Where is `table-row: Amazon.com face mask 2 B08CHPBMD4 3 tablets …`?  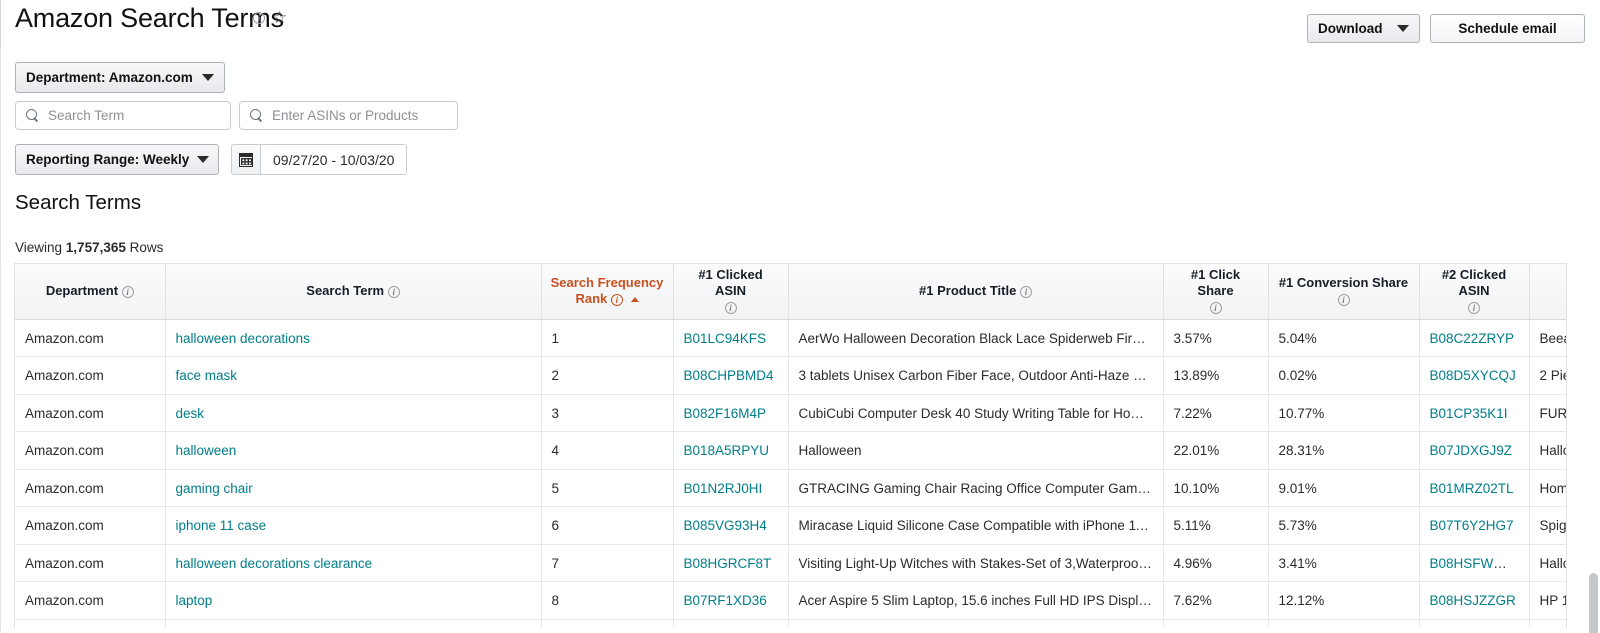 table-row: Amazon.com face mask 2 B08CHPBMD4 3 tablets … is located at coordinates (790, 375).